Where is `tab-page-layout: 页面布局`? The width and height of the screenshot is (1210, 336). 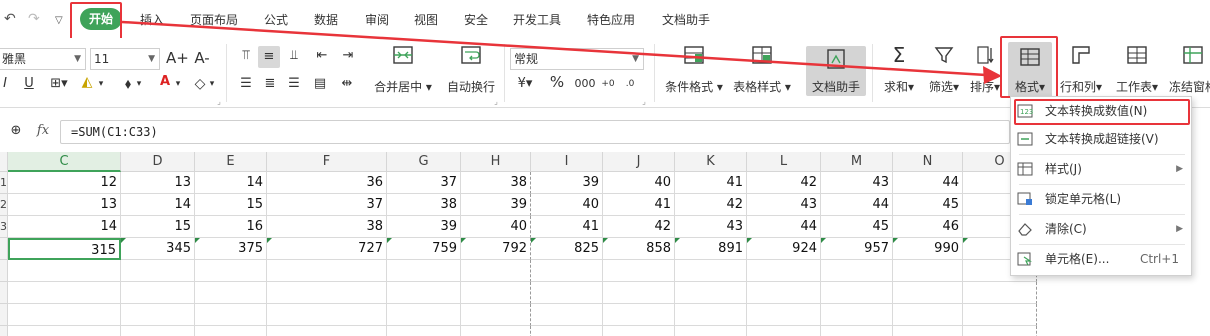 tab-page-layout: 页面布局 is located at coordinates (214, 20).